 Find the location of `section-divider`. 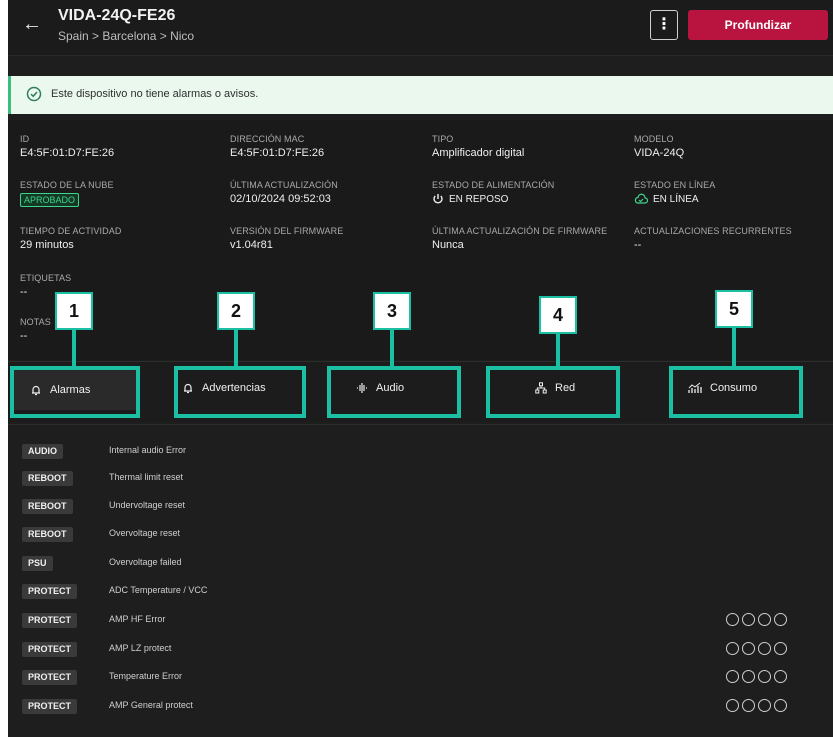

section-divider is located at coordinates (420, 424).